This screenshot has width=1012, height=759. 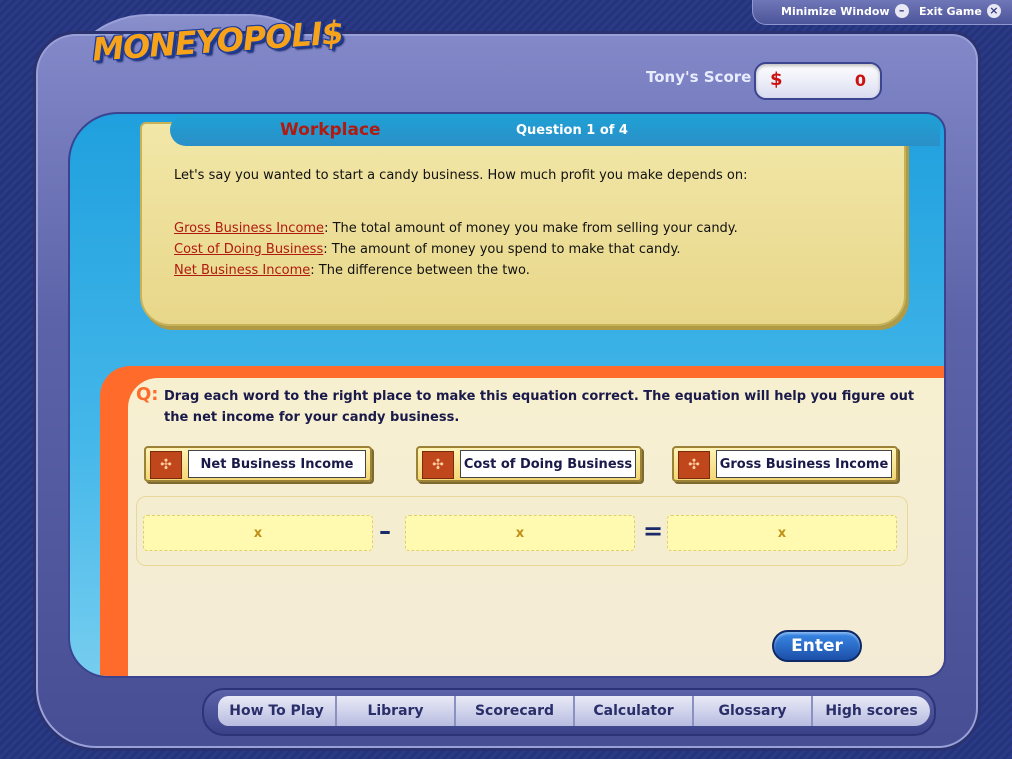 What do you see at coordinates (420, 270) in the screenshot?
I see `definition-text: : The difference between the two.` at bounding box center [420, 270].